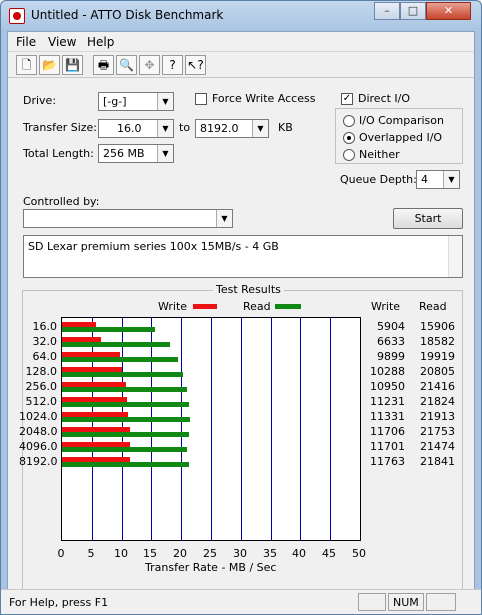 The height and width of the screenshot is (615, 482). Describe the element at coordinates (387, 446) in the screenshot. I see `write-value: 11701` at that location.